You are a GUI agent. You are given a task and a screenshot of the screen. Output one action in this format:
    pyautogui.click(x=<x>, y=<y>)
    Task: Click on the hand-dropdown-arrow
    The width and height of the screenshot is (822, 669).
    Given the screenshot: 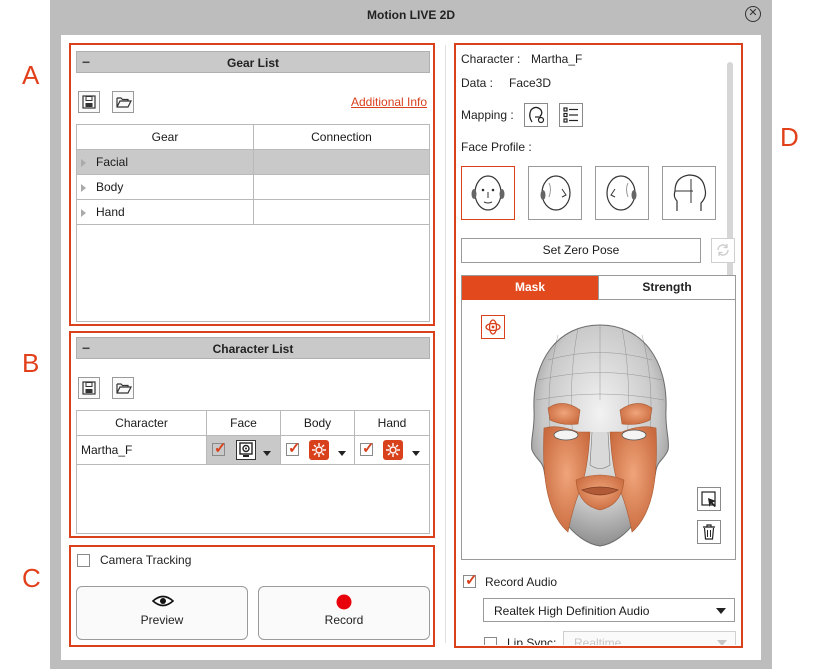 What is the action you would take?
    pyautogui.click(x=416, y=453)
    